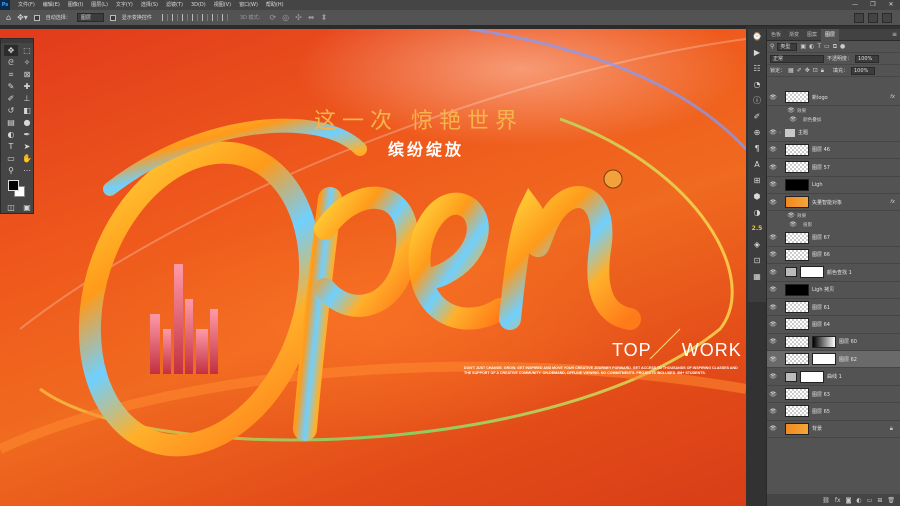  I want to click on align-bottom-icon, so click(214, 17).